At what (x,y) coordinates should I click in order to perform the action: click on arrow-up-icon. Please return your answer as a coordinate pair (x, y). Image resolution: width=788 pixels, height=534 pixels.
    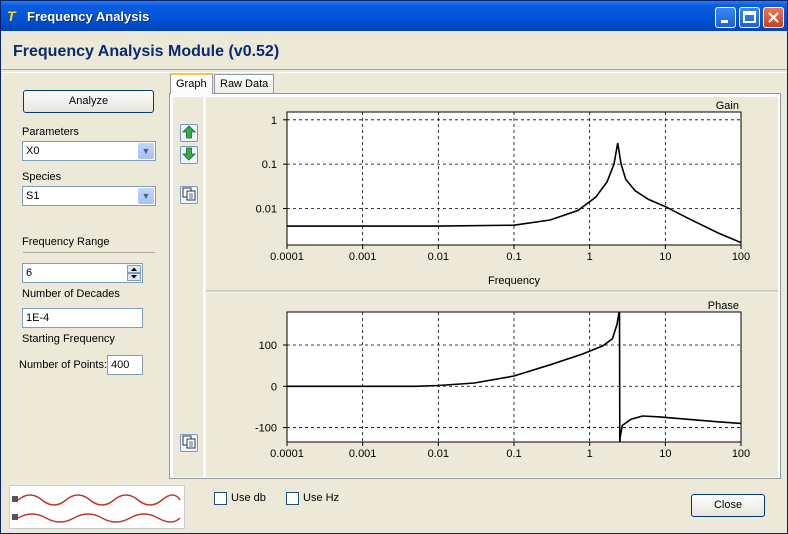
    Looking at the image, I should click on (189, 132).